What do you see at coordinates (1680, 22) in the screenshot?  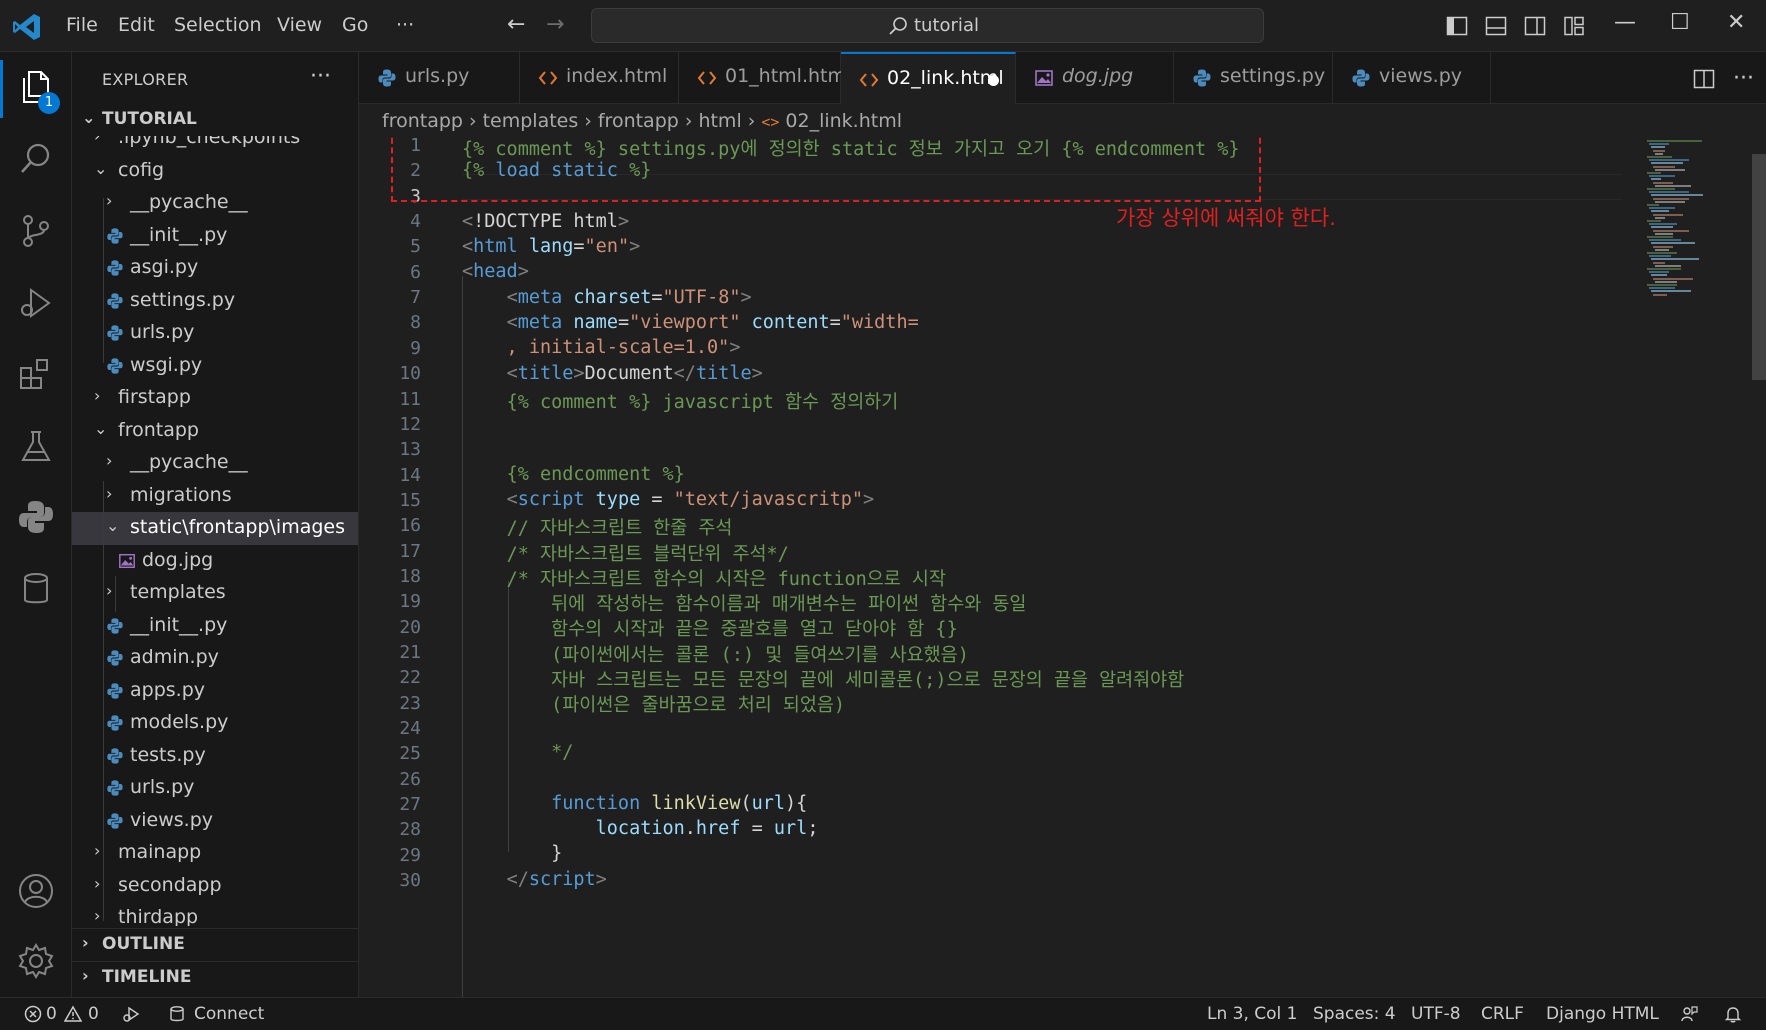 I see `maximize-icon: ☐` at bounding box center [1680, 22].